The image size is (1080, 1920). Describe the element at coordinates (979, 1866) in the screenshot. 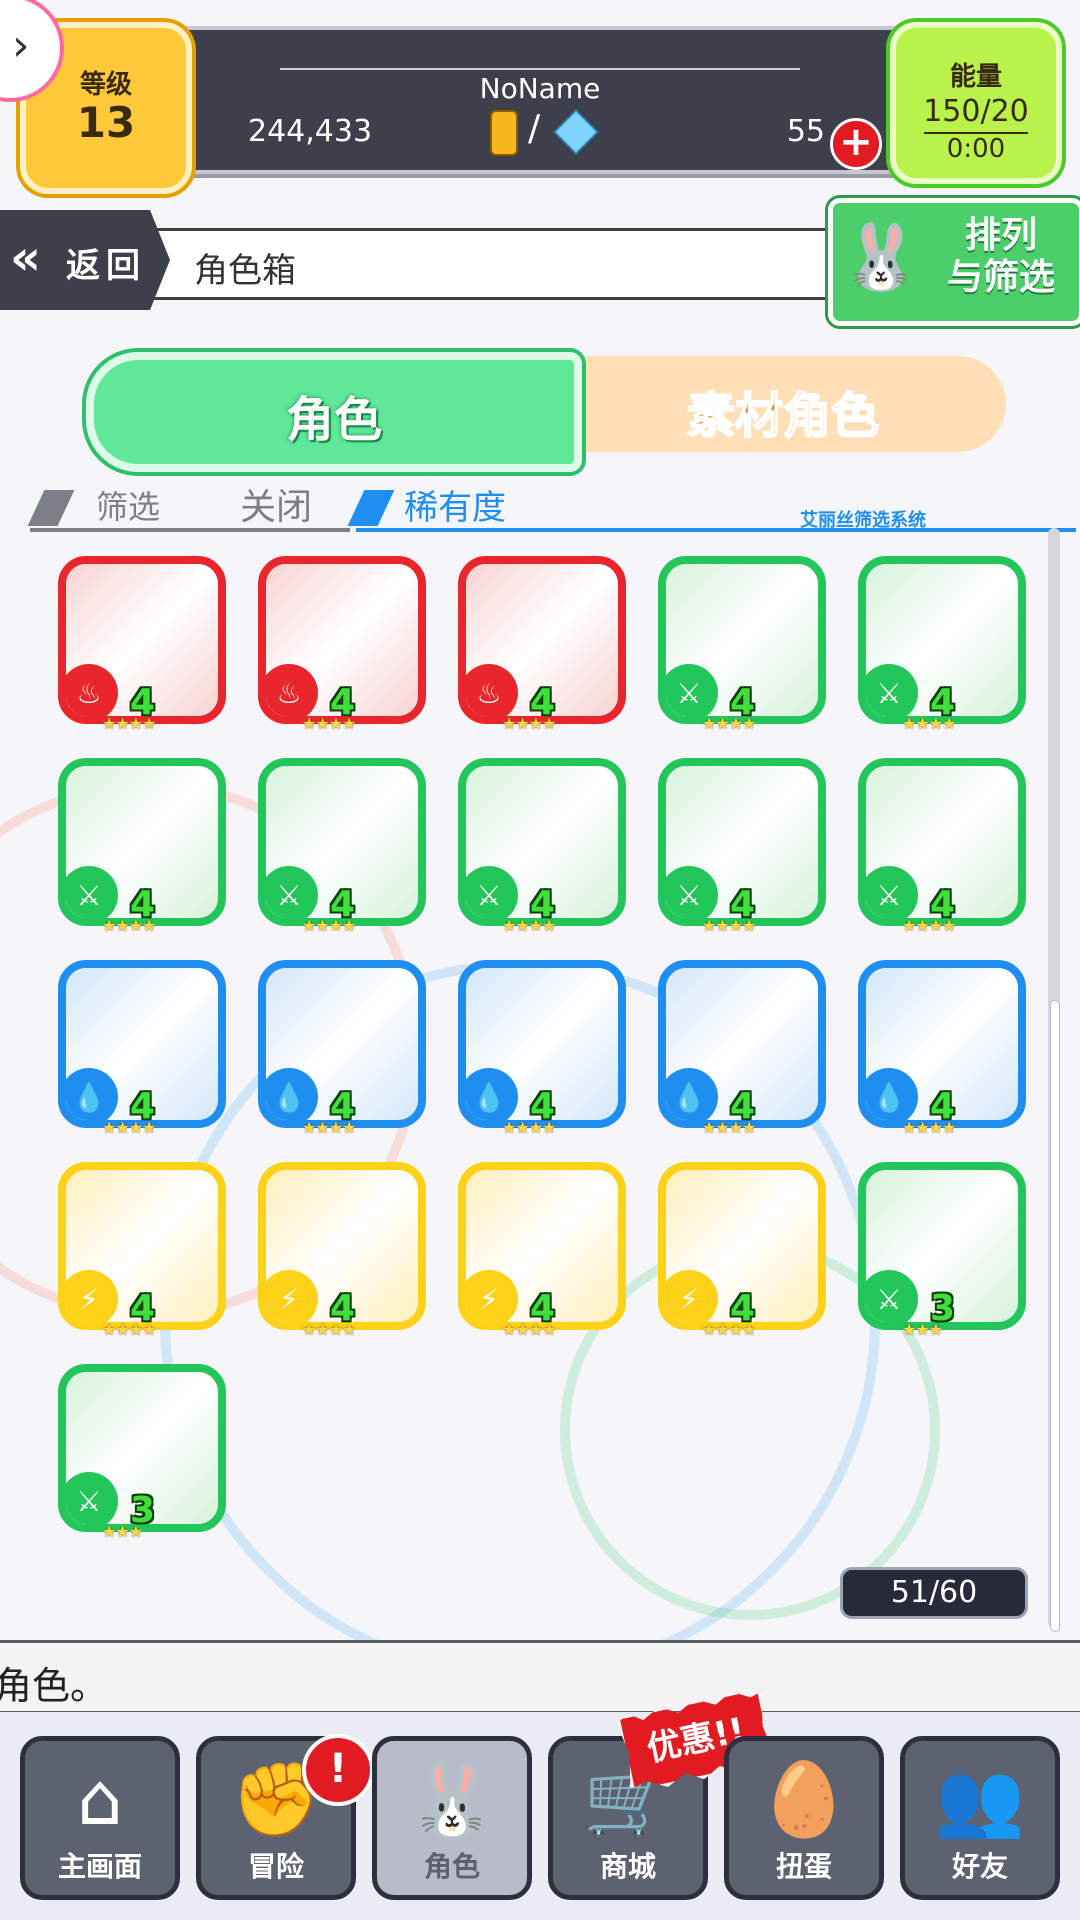

I see `nav-label: 好友` at that location.